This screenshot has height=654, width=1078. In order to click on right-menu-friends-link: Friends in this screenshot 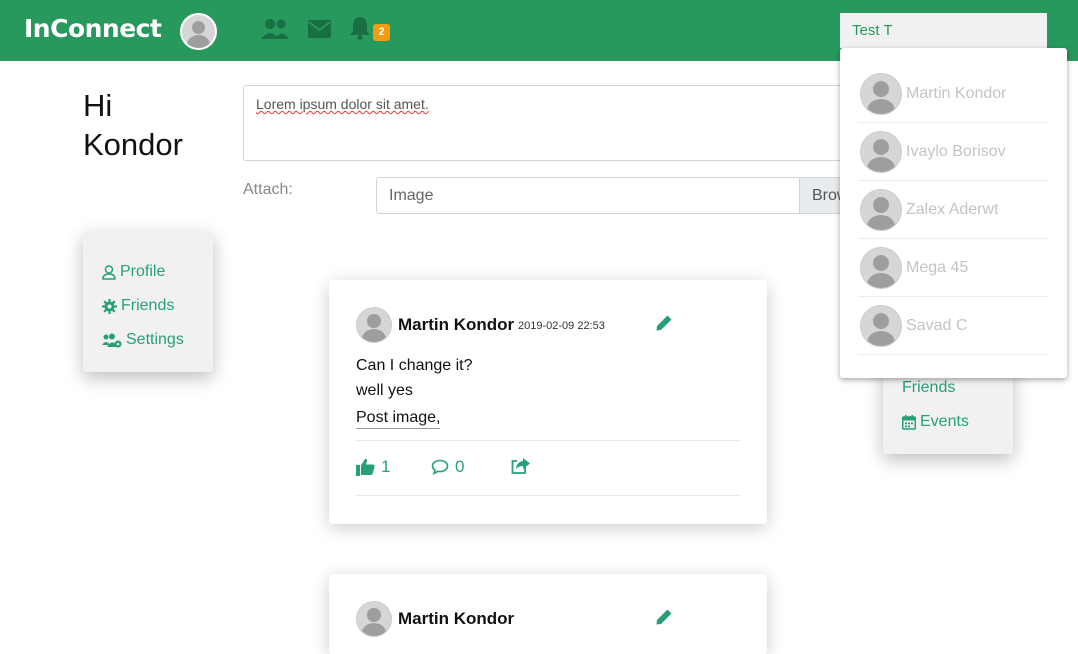, I will do `click(928, 388)`.